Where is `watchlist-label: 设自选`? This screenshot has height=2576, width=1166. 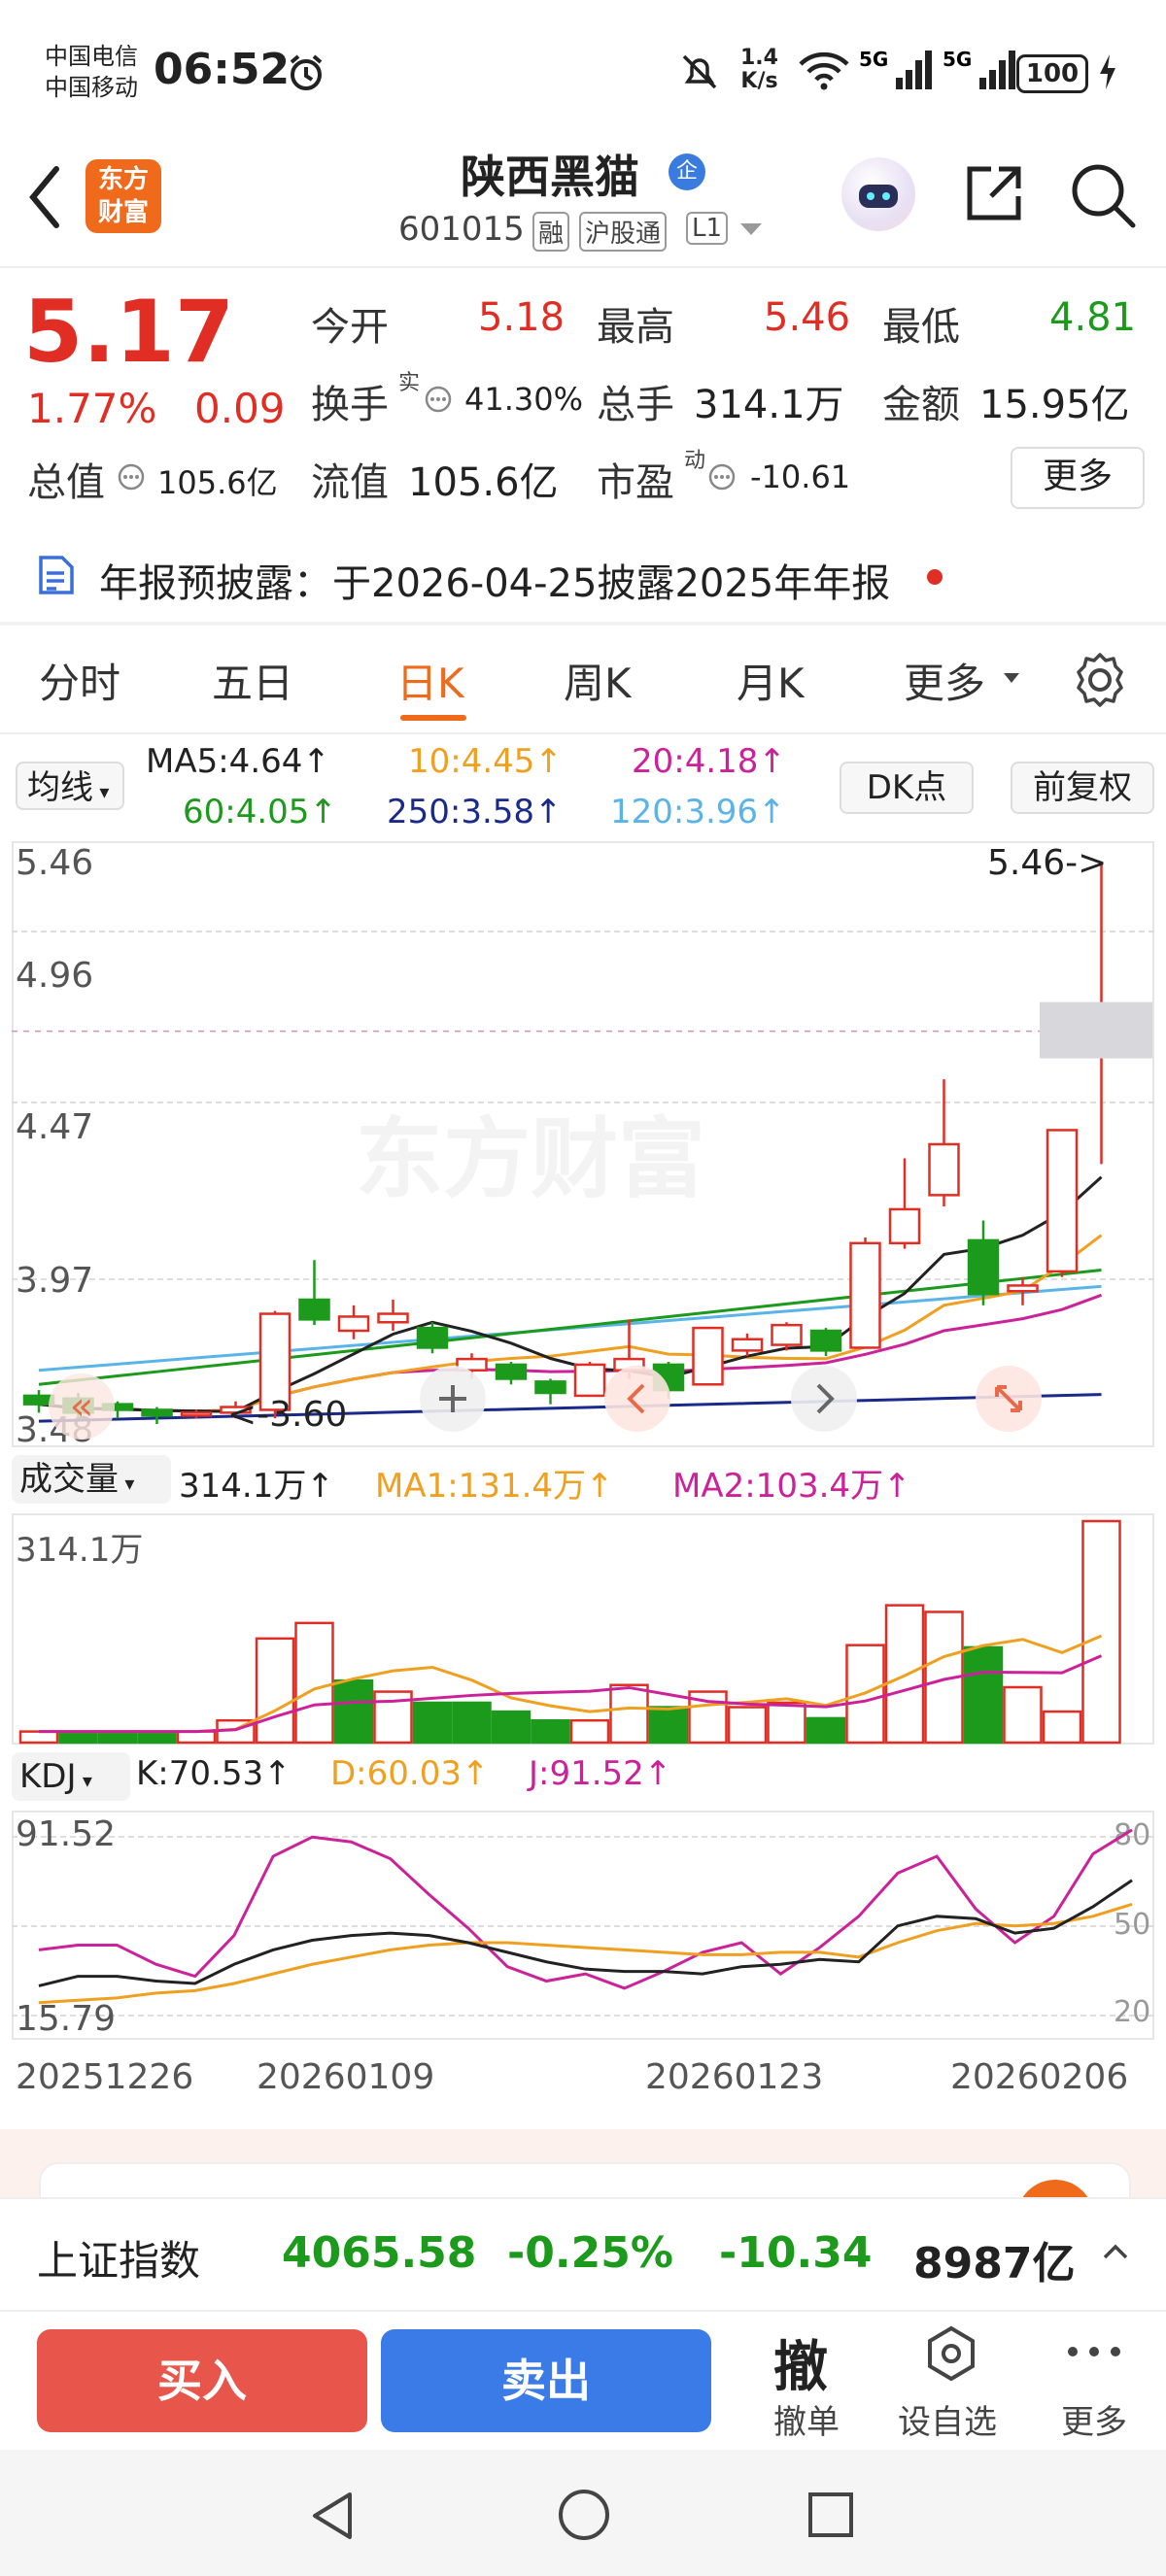
watchlist-label: 设自选 is located at coordinates (947, 2419).